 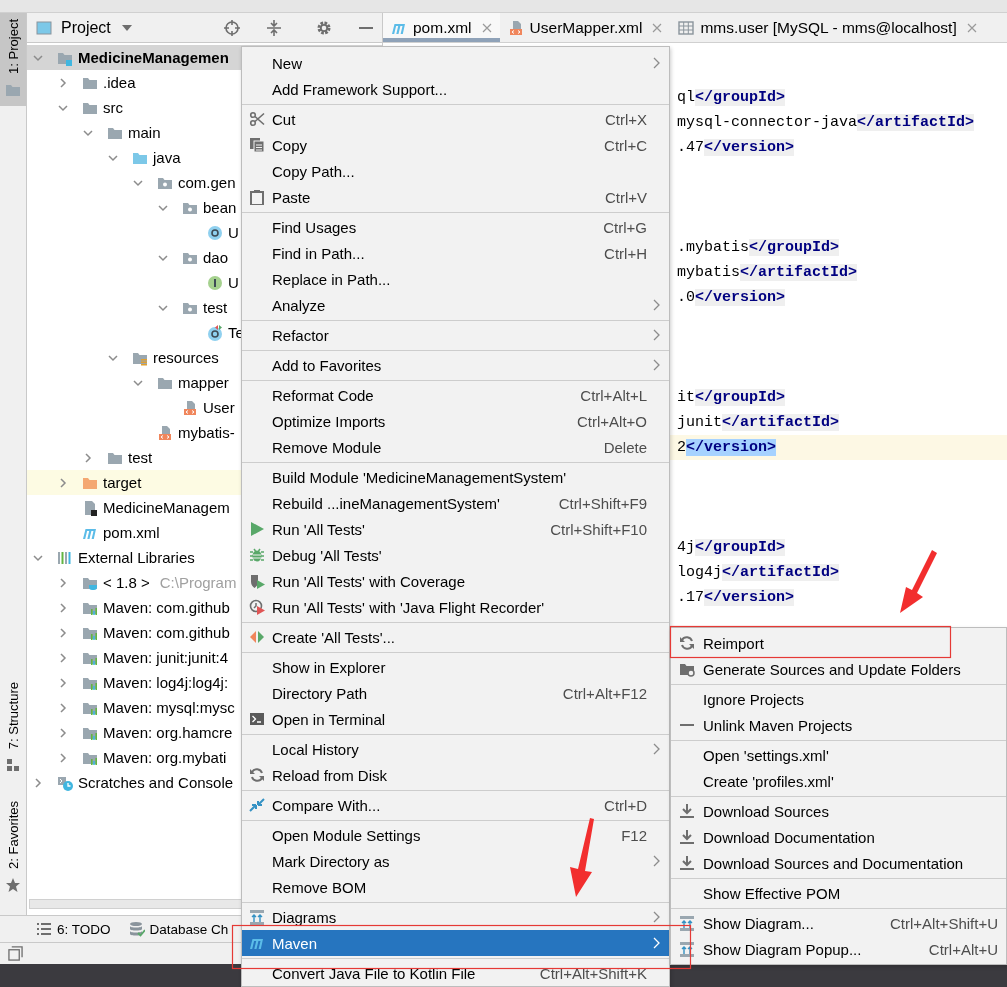 What do you see at coordinates (190, 407) in the screenshot?
I see `xml-file-icon` at bounding box center [190, 407].